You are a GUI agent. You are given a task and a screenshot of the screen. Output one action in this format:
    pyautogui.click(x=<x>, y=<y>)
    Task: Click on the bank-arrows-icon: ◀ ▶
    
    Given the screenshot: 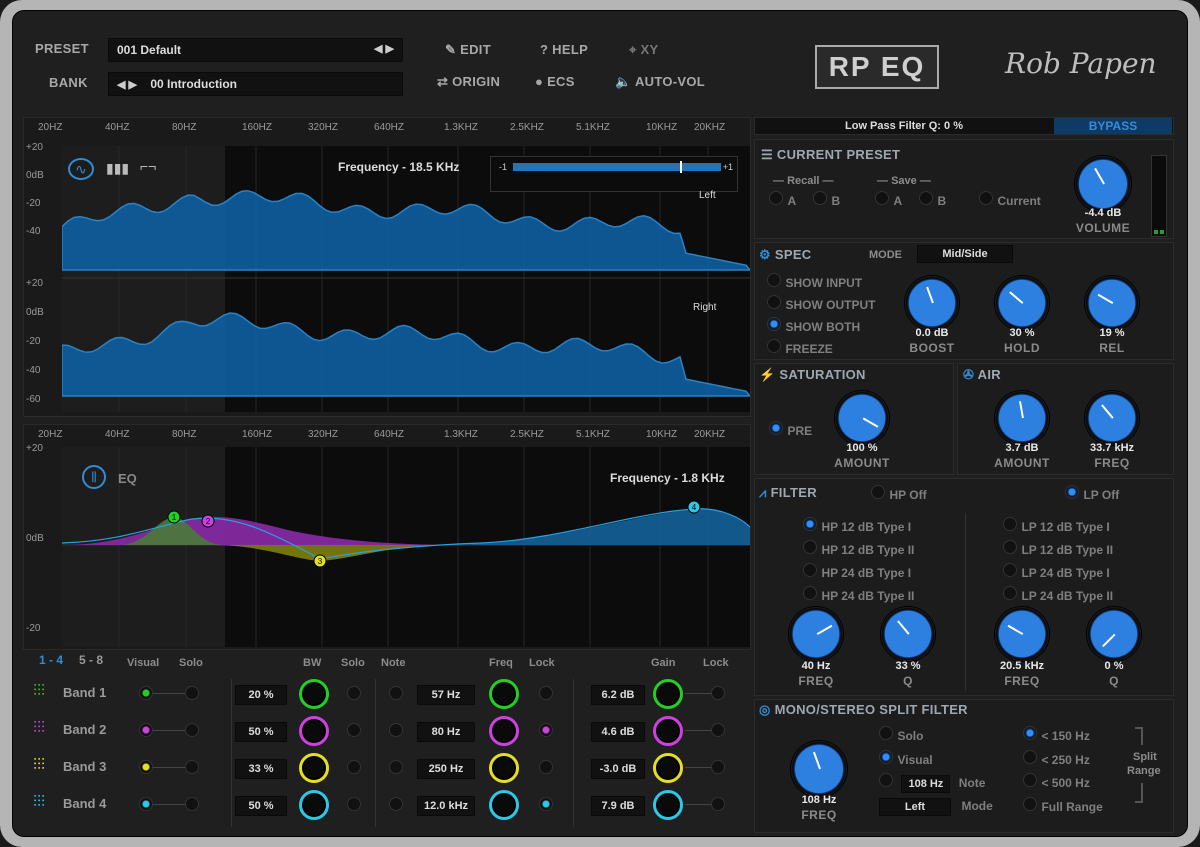 What is the action you would take?
    pyautogui.click(x=127, y=85)
    